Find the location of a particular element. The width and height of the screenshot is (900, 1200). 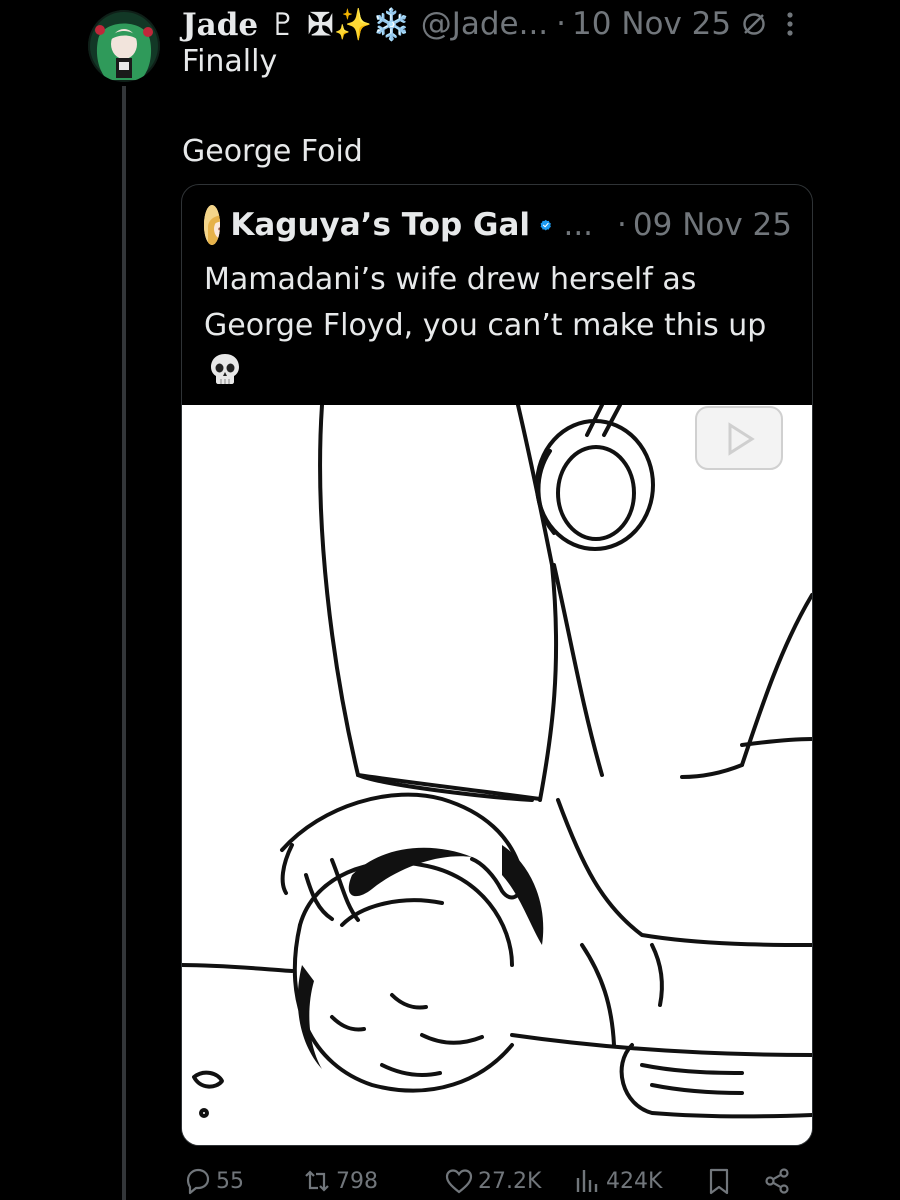

views-button: 424K is located at coordinates (617, 1181).